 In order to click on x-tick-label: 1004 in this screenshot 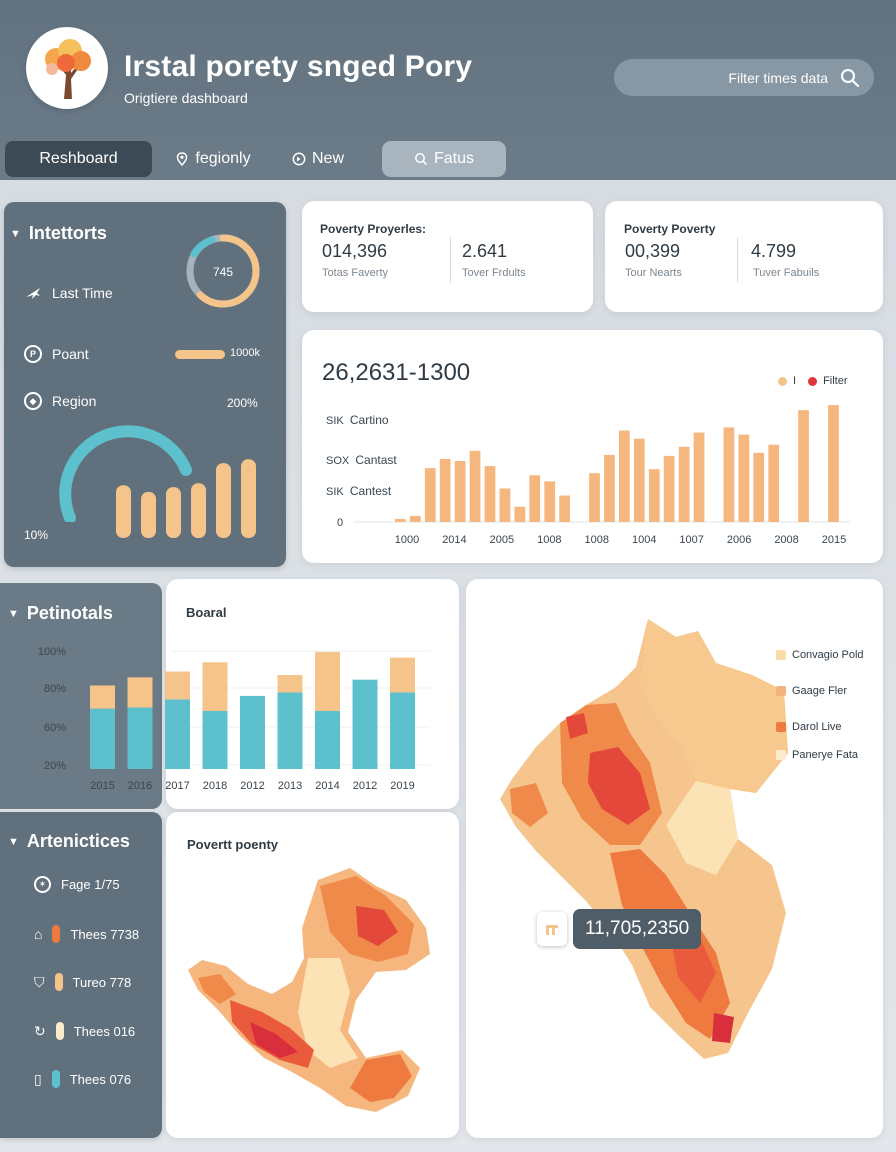, I will do `click(644, 540)`.